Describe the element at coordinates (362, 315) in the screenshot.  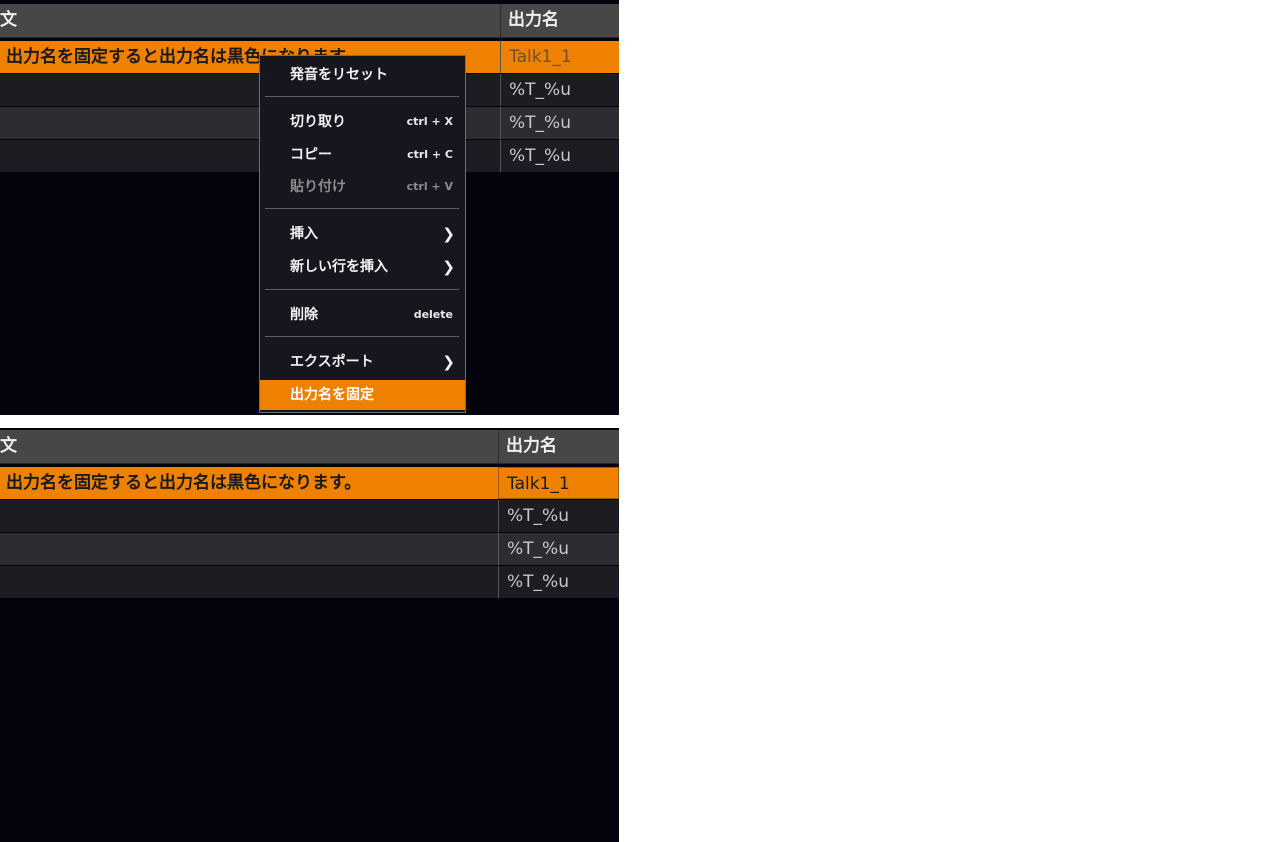
I see `menu-item-delete: 削除 delete` at that location.